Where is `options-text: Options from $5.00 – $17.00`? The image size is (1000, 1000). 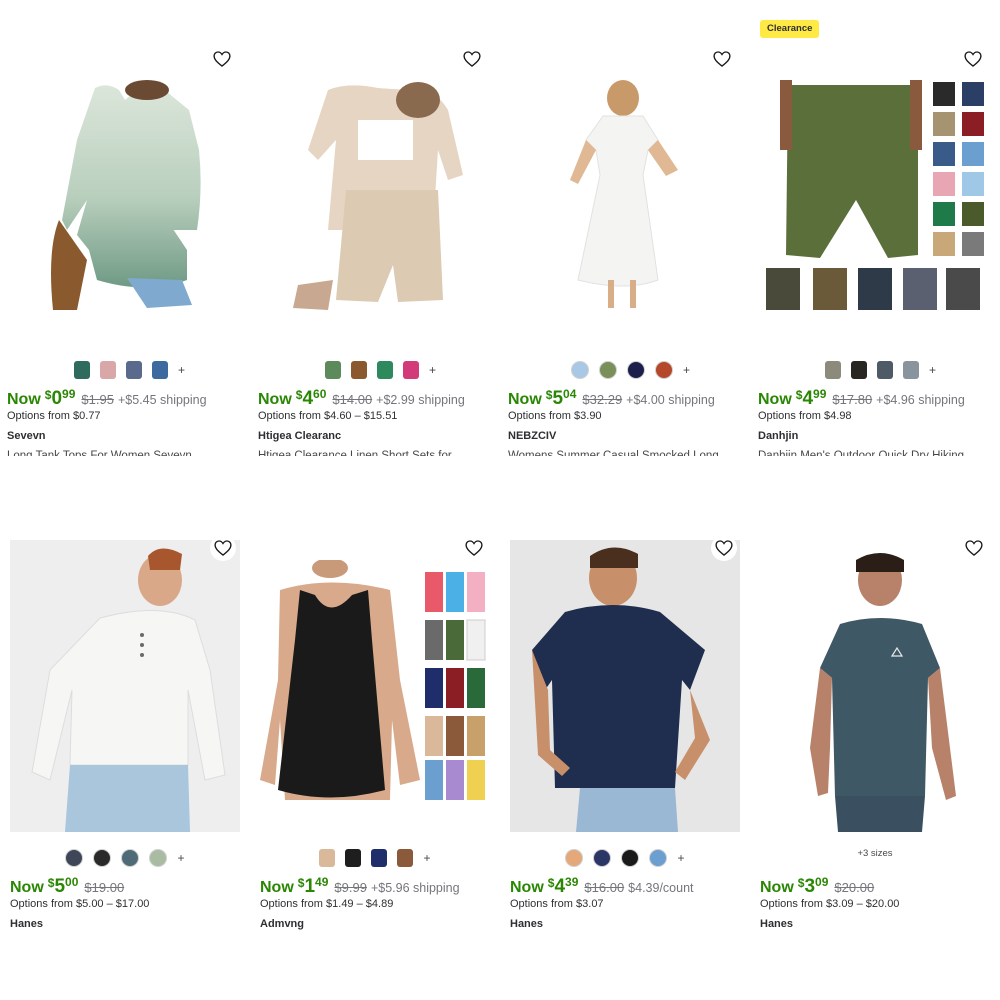 options-text: Options from $5.00 – $17.00 is located at coordinates (80, 904).